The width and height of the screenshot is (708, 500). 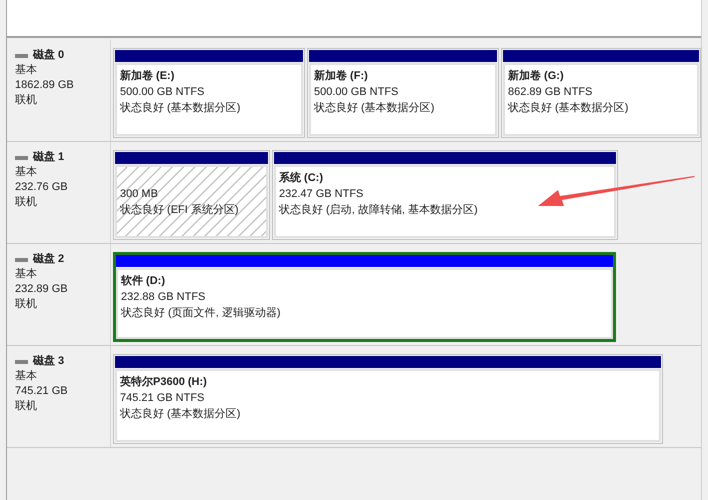 What do you see at coordinates (163, 297) in the screenshot?
I see `partition-size: 232.88 GB NTFS` at bounding box center [163, 297].